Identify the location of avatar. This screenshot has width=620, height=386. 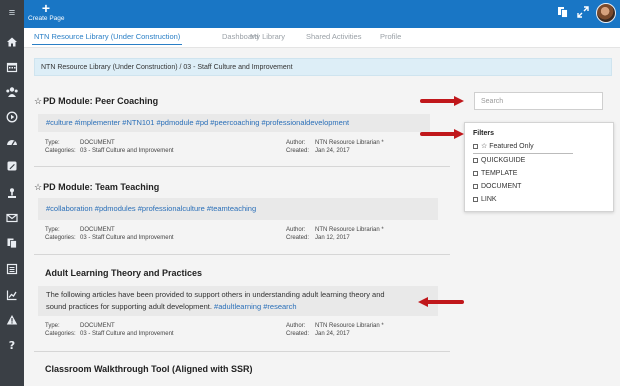
(606, 13).